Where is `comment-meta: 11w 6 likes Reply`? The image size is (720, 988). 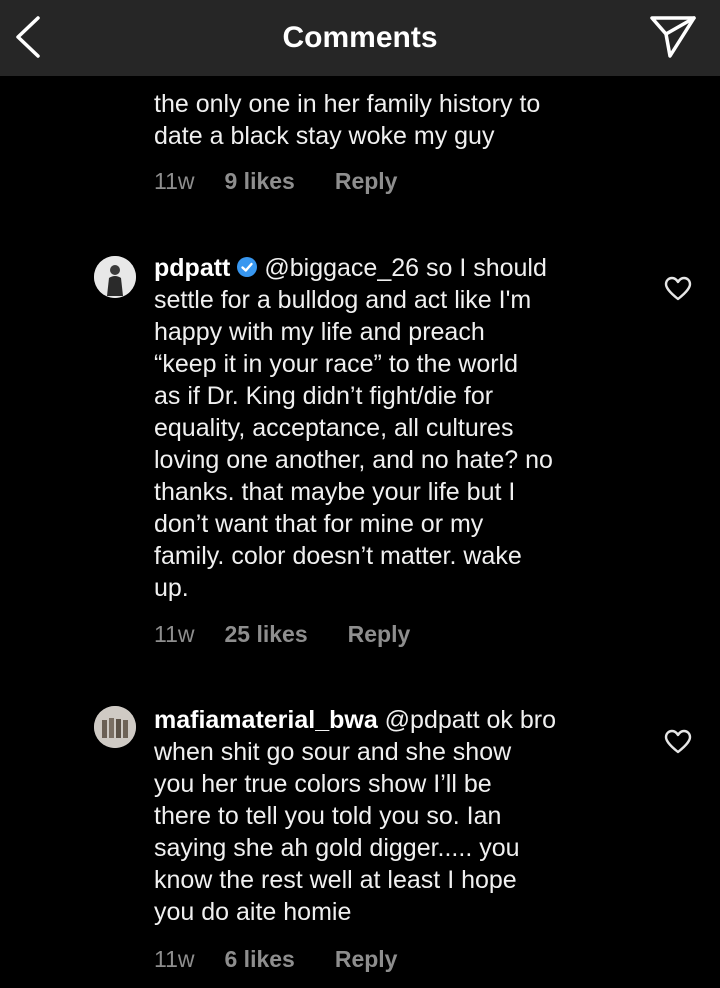 comment-meta: 11w 6 likes Reply is located at coordinates (275, 959).